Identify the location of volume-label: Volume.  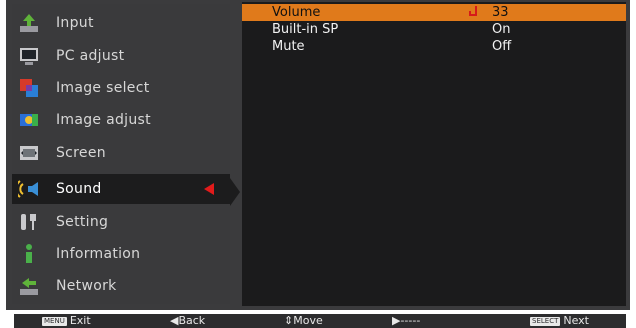
(296, 12).